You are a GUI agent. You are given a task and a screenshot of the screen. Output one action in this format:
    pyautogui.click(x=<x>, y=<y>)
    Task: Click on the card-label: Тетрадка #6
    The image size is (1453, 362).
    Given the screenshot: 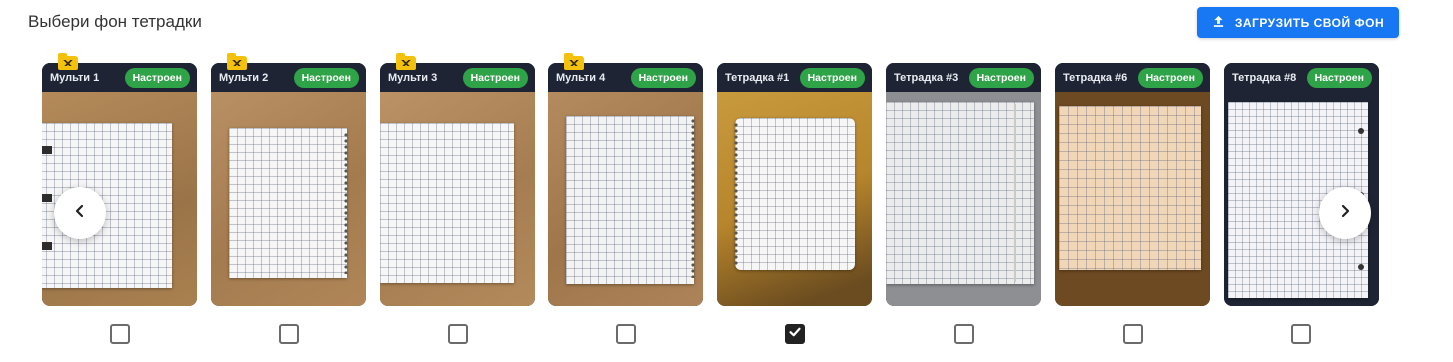 What is the action you would take?
    pyautogui.click(x=1095, y=77)
    